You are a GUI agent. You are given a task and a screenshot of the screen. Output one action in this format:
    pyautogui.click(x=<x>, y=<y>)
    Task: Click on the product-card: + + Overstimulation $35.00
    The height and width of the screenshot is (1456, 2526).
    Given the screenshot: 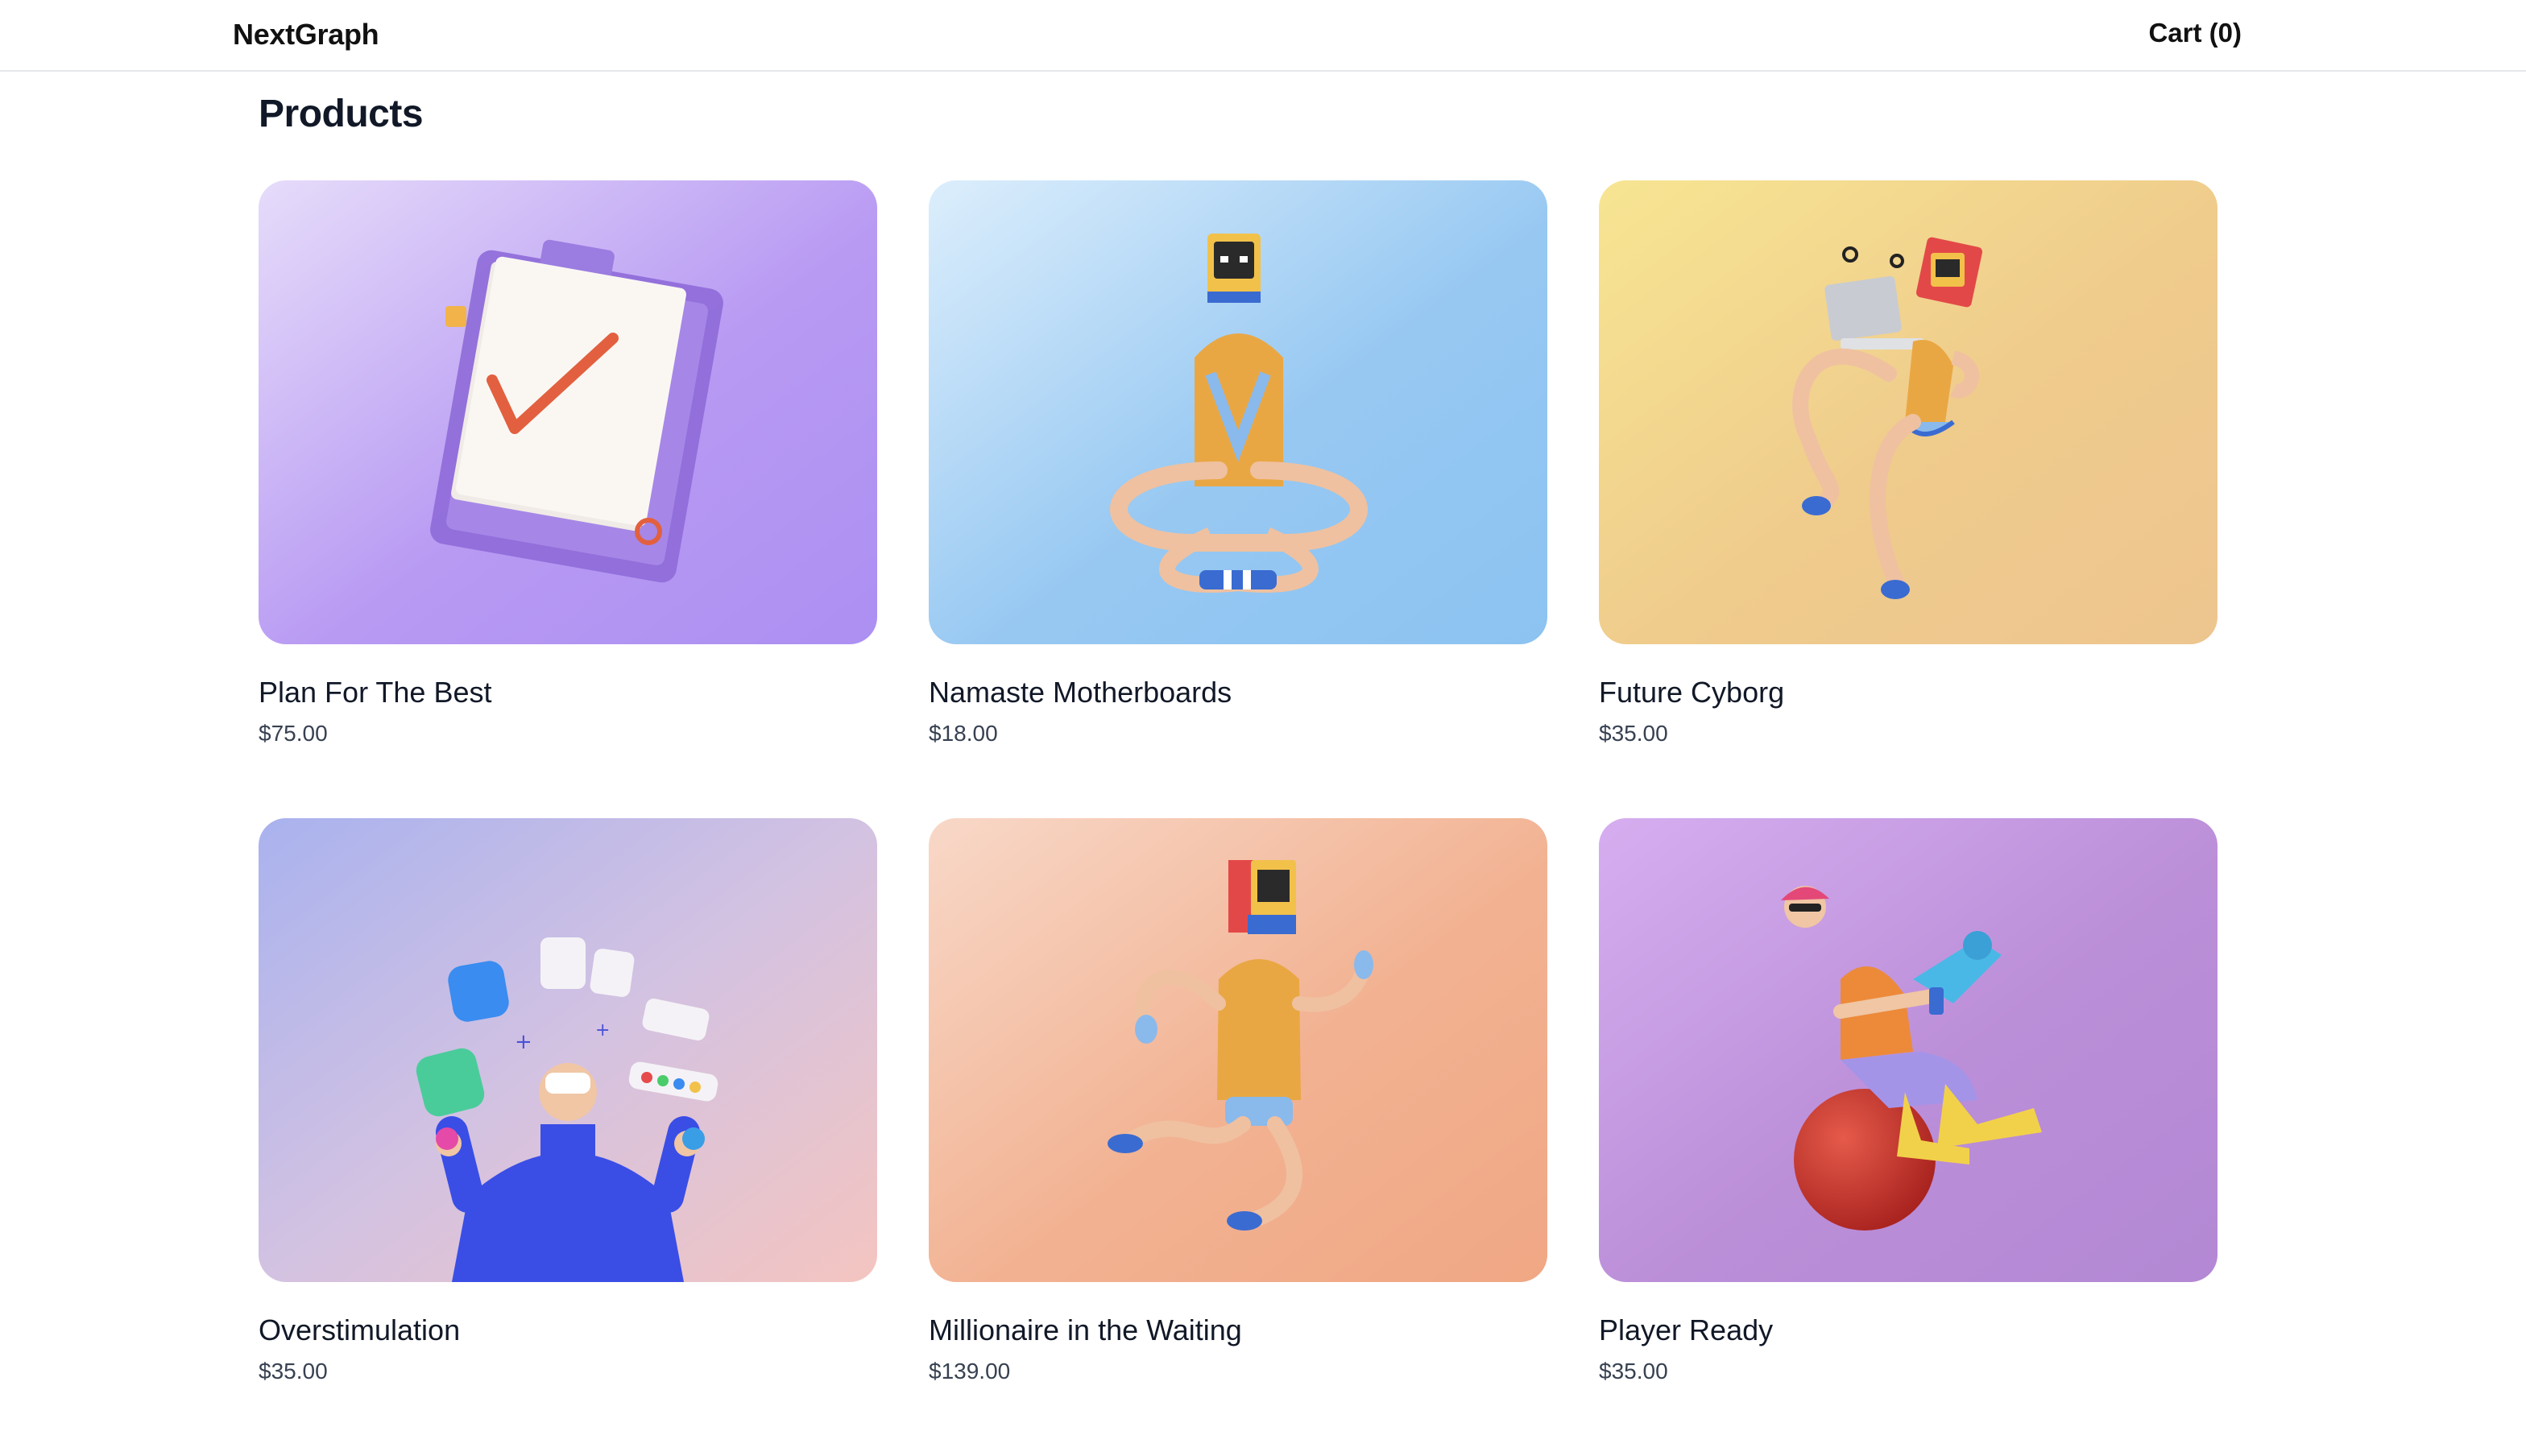 What is the action you would take?
    pyautogui.click(x=568, y=1137)
    